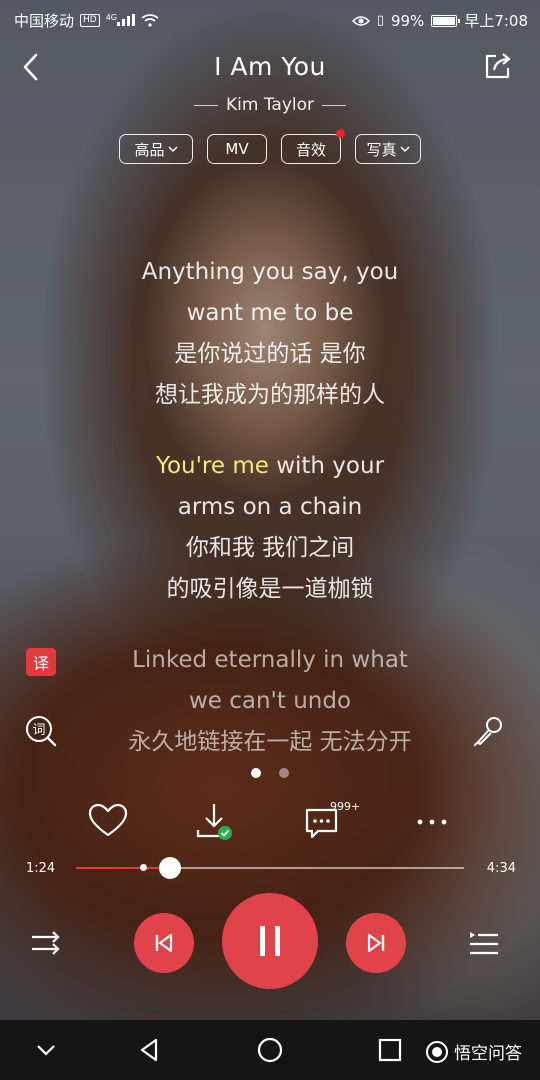  What do you see at coordinates (270, 354) in the screenshot?
I see `lyric-translation: 是你说过的话 是你` at bounding box center [270, 354].